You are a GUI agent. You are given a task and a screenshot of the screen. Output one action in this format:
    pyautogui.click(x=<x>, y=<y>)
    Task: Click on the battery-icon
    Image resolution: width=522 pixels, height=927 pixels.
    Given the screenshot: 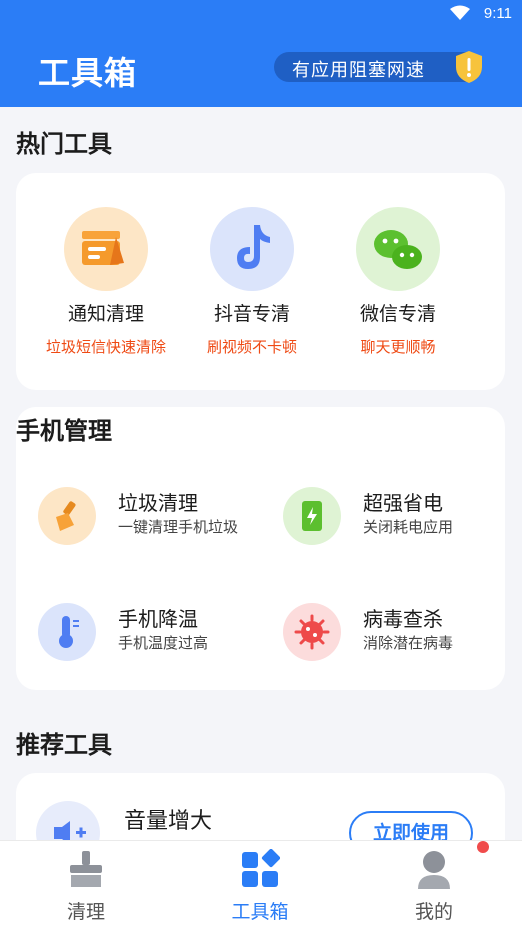 What is the action you would take?
    pyautogui.click(x=312, y=516)
    